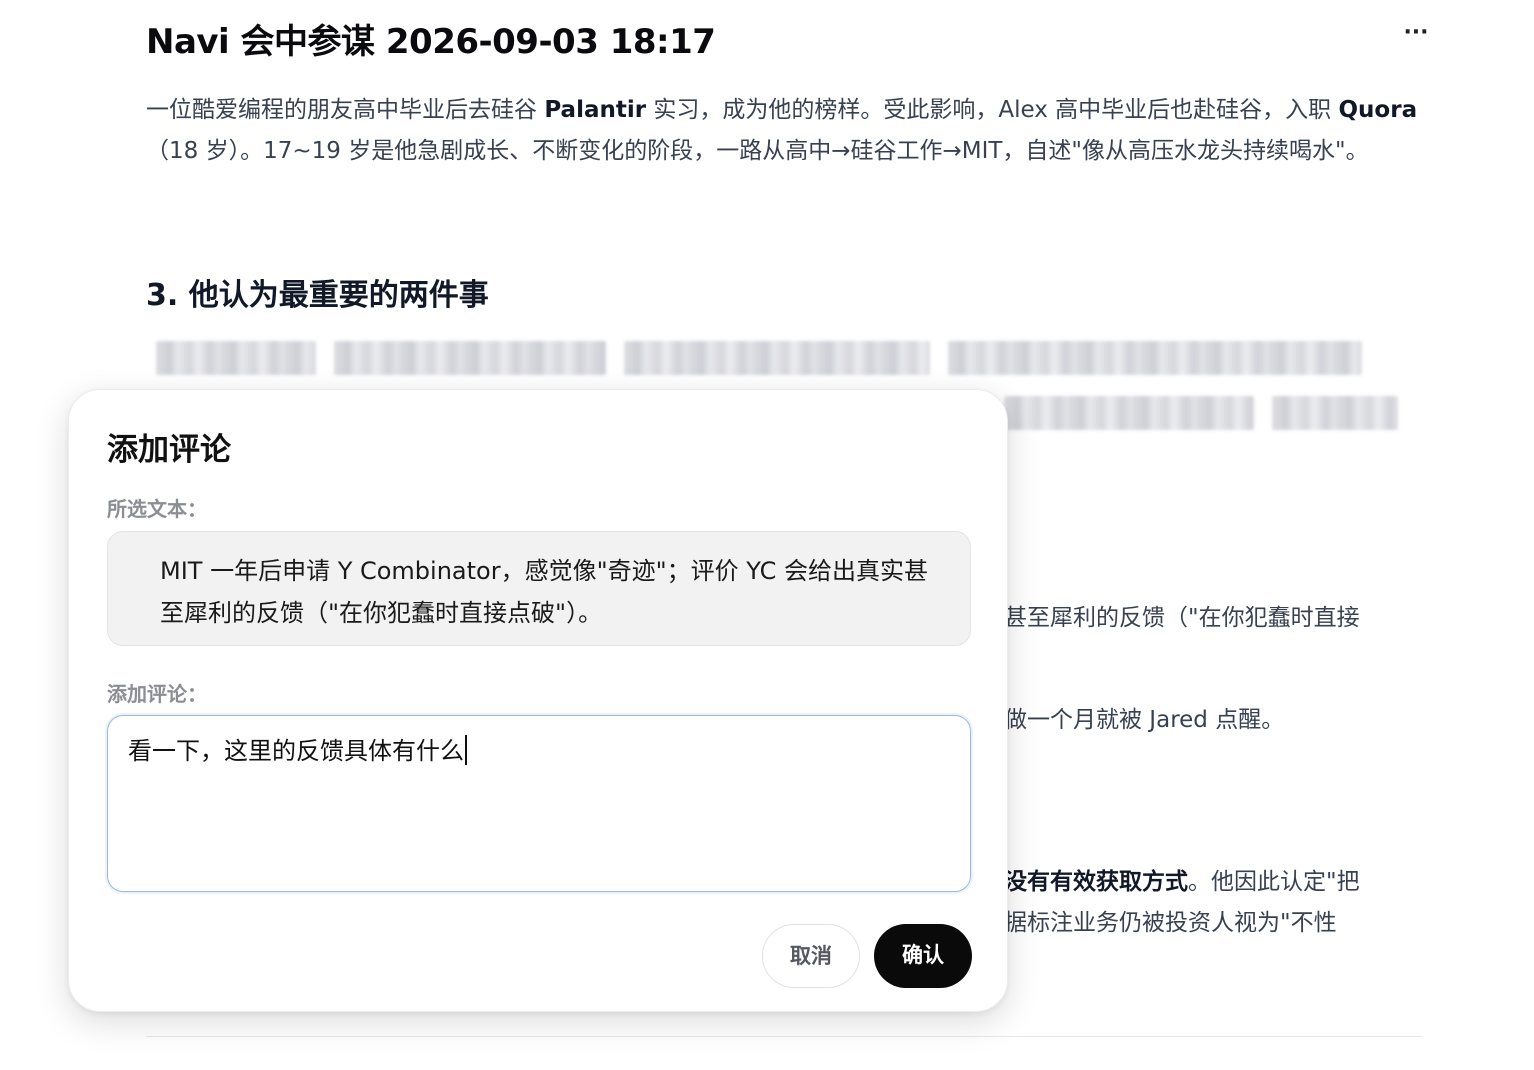 This screenshot has height=1070, width=1534. I want to click on background-text-line: 没有有效获取方式。他因此认定"把, so click(1182, 882).